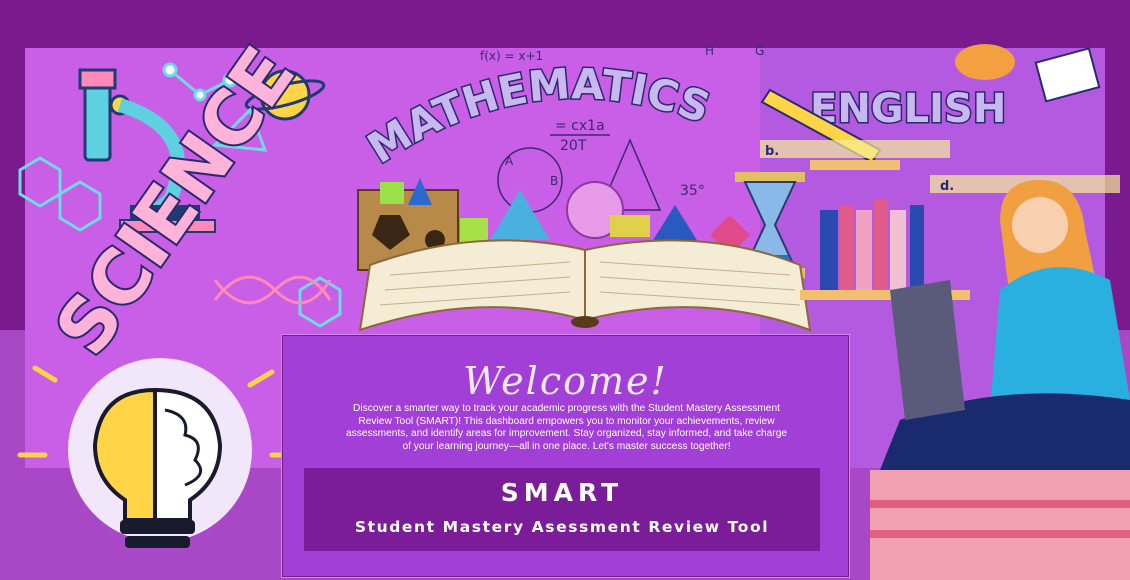 The width and height of the screenshot is (1130, 580). I want to click on svg-text: G, so click(759, 51).